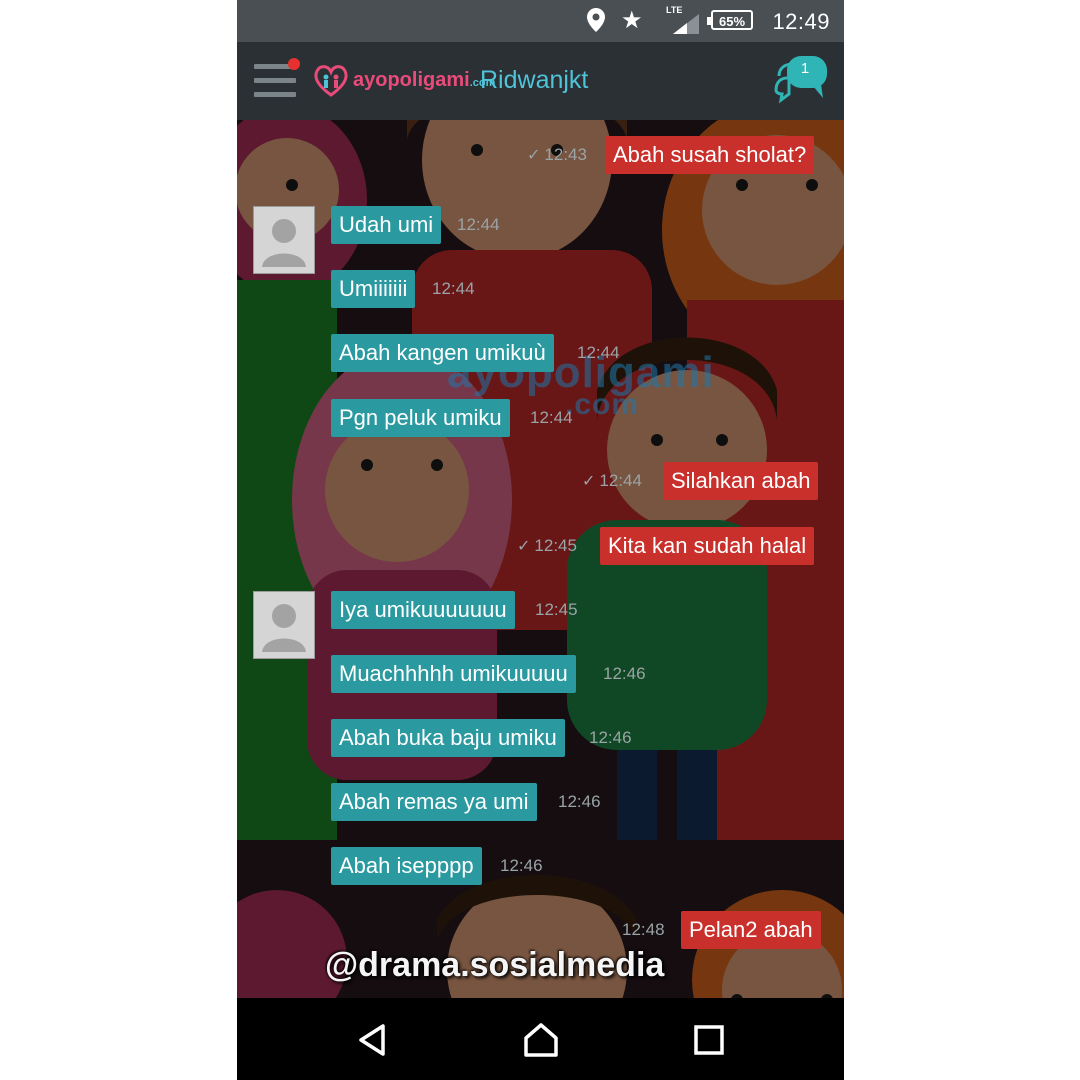  What do you see at coordinates (411, 79) in the screenshot?
I see `logo-text: ayopoligami` at bounding box center [411, 79].